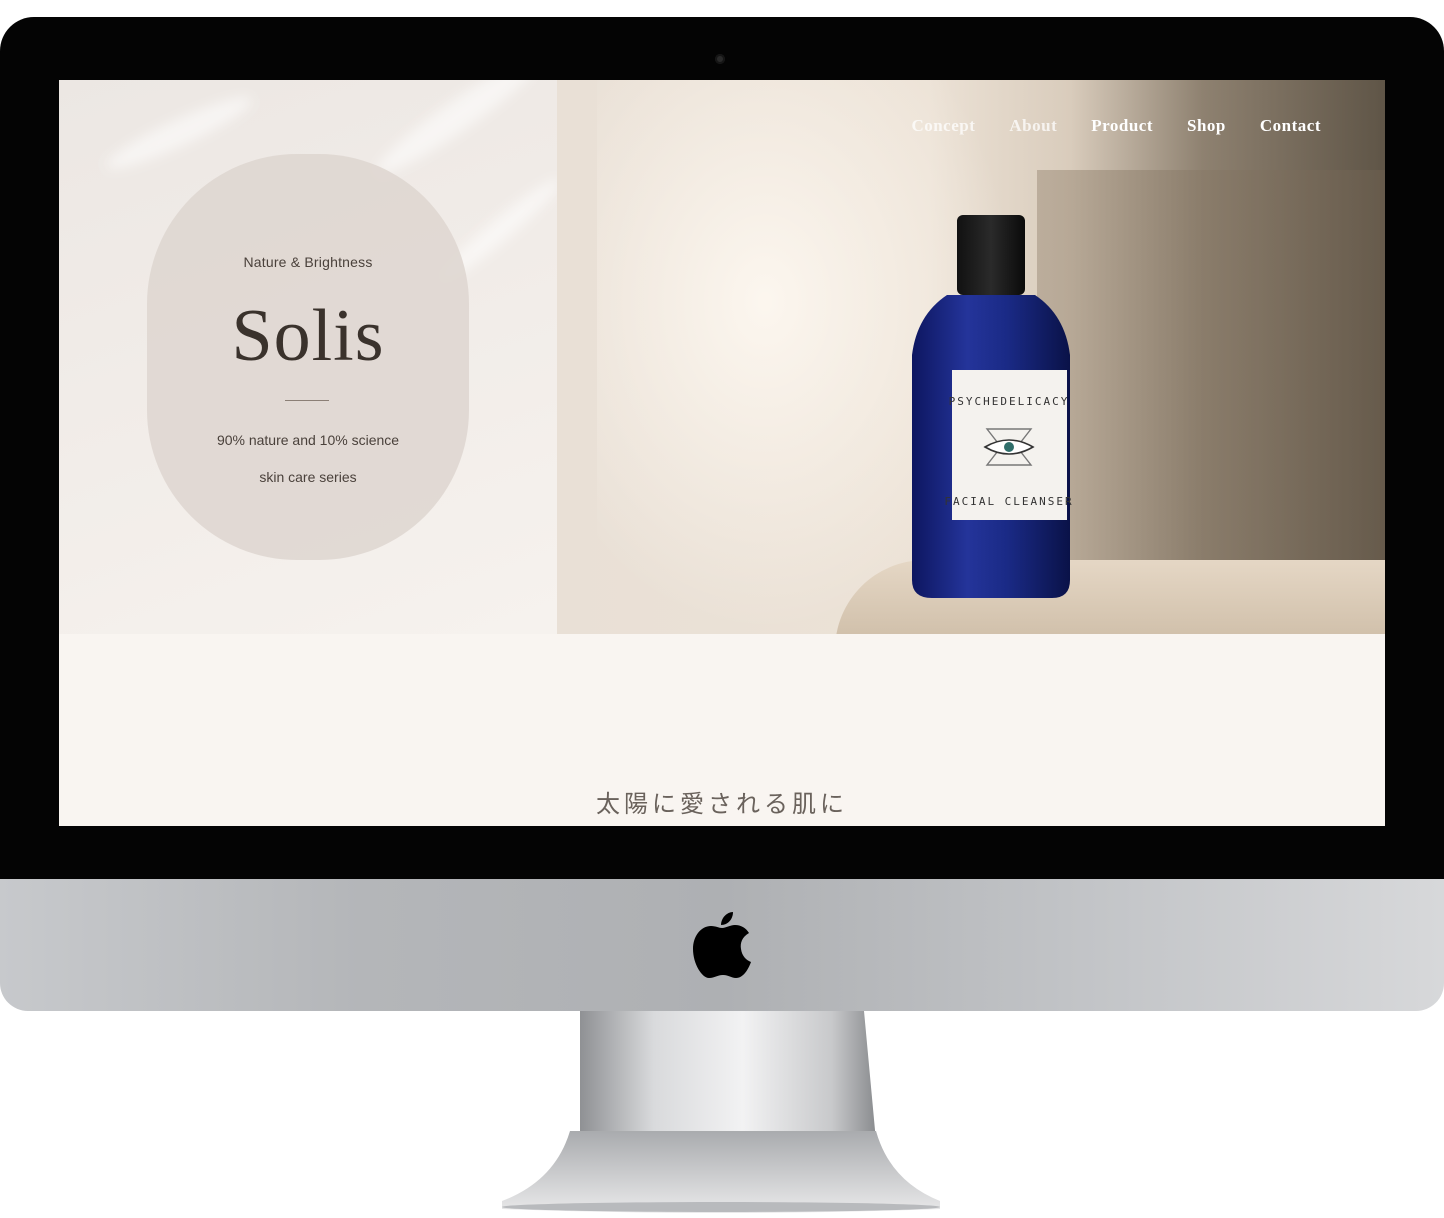  I want to click on hero-description-line1: 90% nature and 10% science, so click(308, 440).